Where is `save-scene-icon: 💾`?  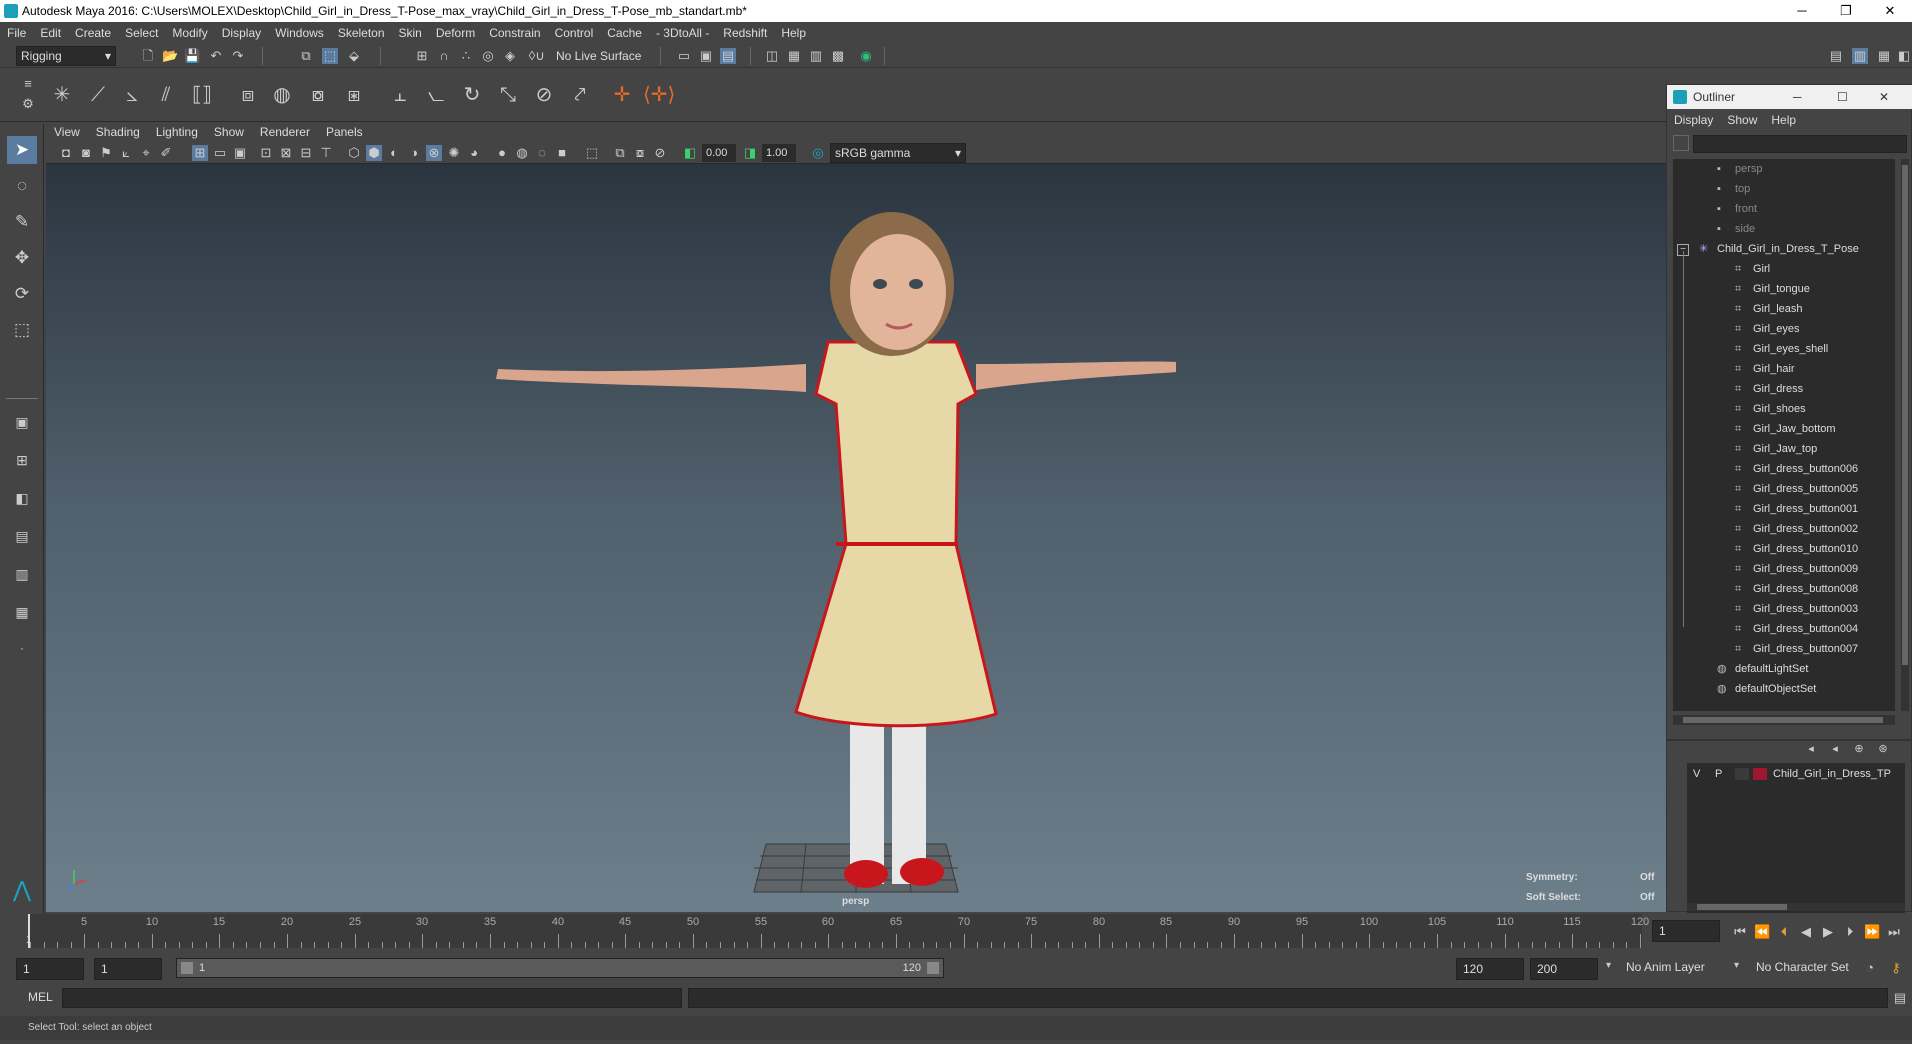
save-scene-icon: 💾 is located at coordinates (192, 56).